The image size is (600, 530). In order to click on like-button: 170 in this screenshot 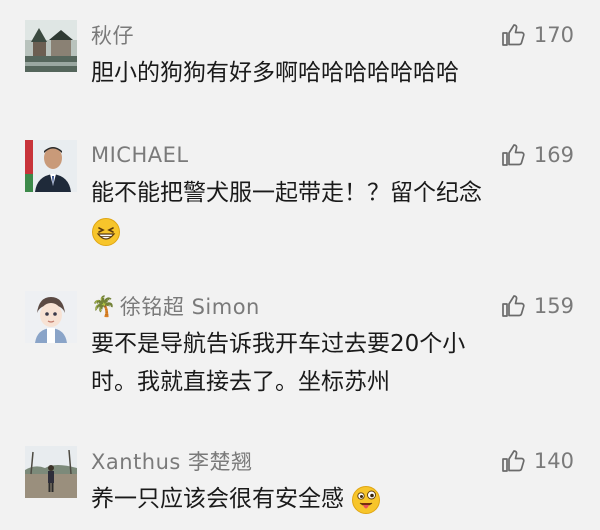, I will do `click(537, 35)`.